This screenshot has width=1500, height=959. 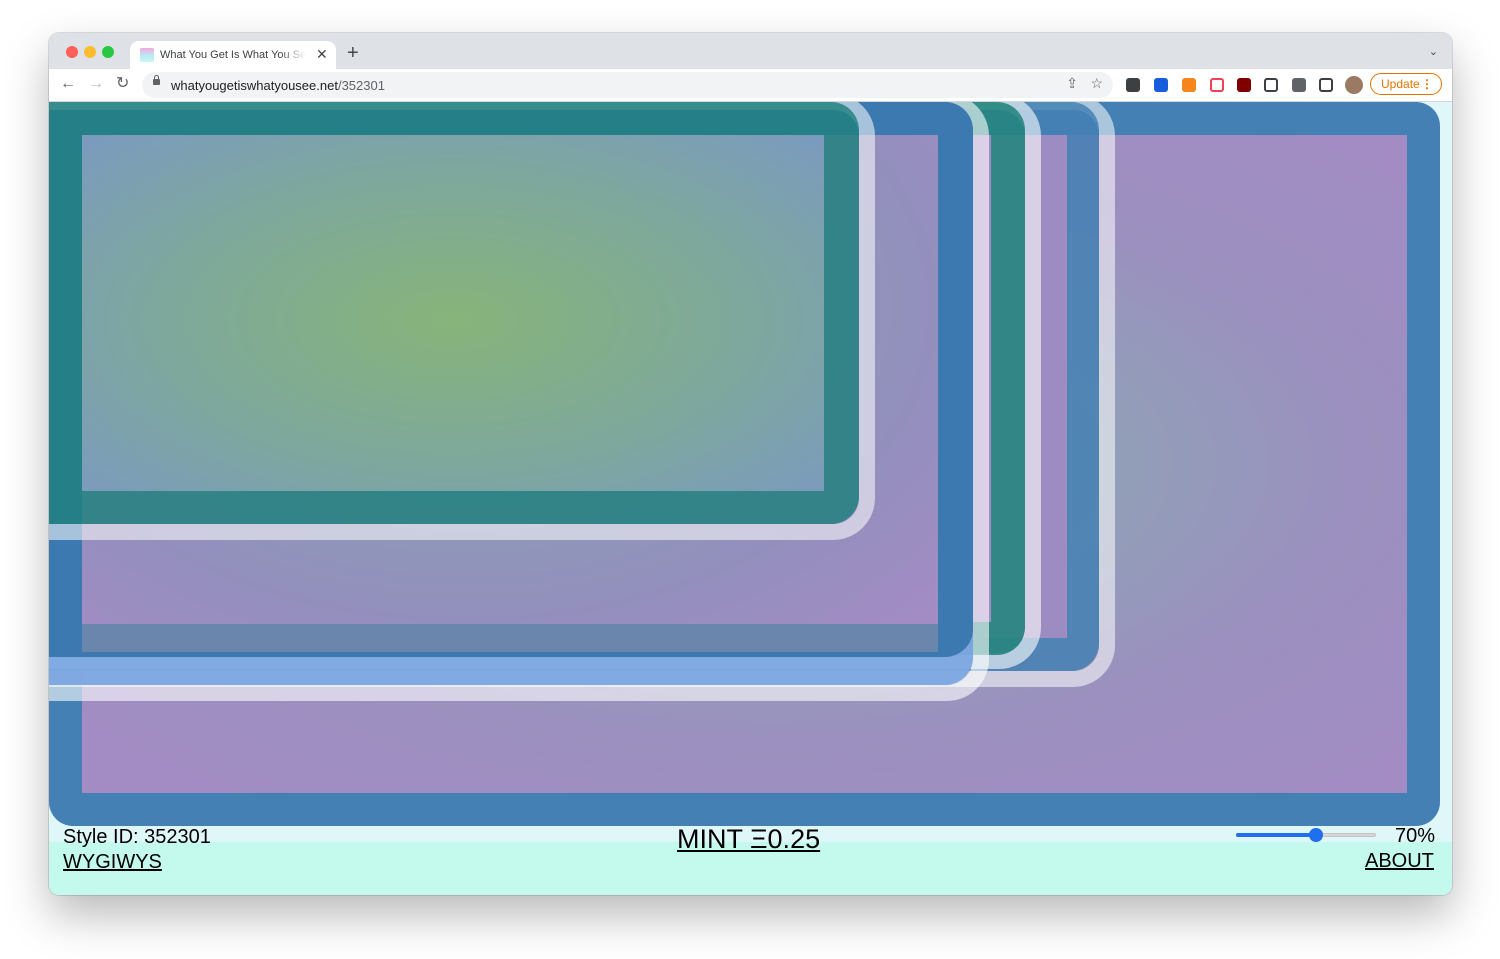 What do you see at coordinates (353, 53) in the screenshot?
I see `plus-icon: +` at bounding box center [353, 53].